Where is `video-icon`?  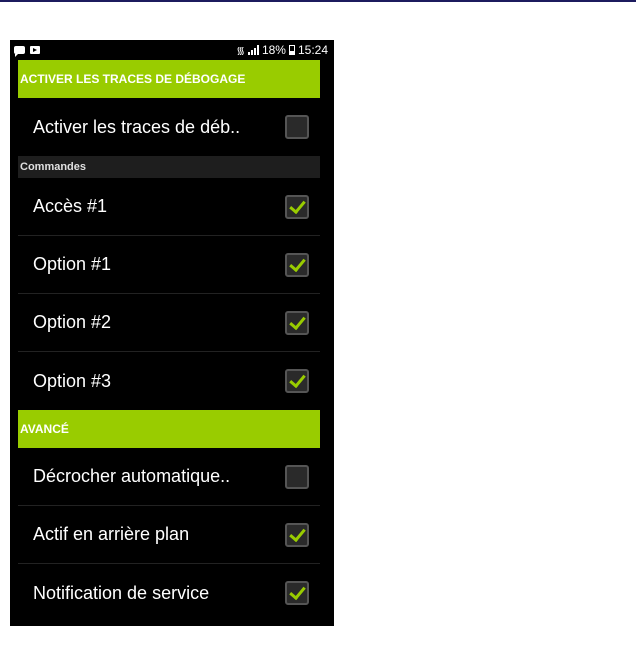
video-icon is located at coordinates (35, 50).